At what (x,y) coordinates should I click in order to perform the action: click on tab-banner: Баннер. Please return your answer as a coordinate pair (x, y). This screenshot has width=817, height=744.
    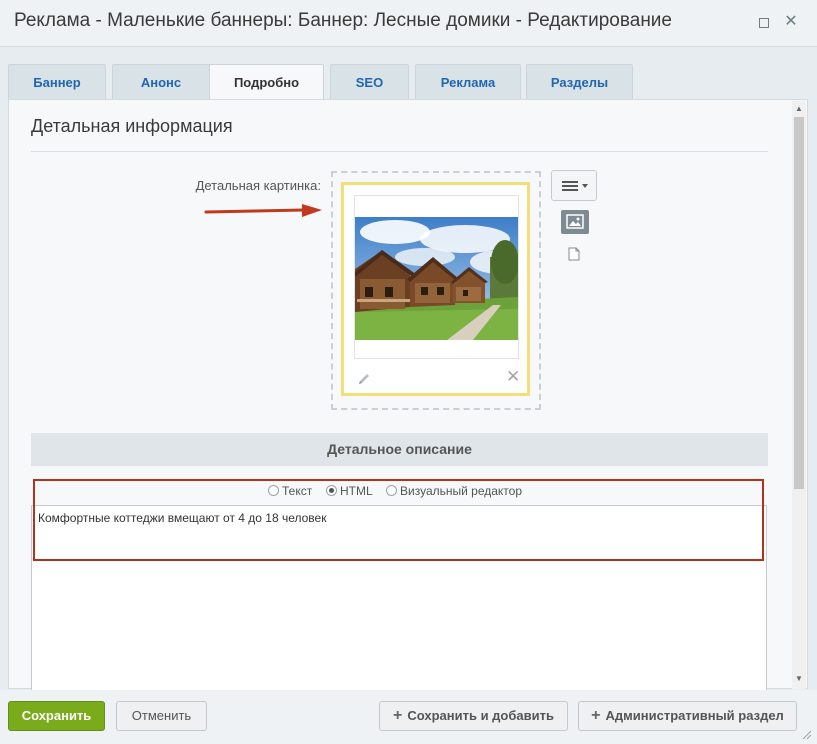
    Looking at the image, I should click on (57, 81).